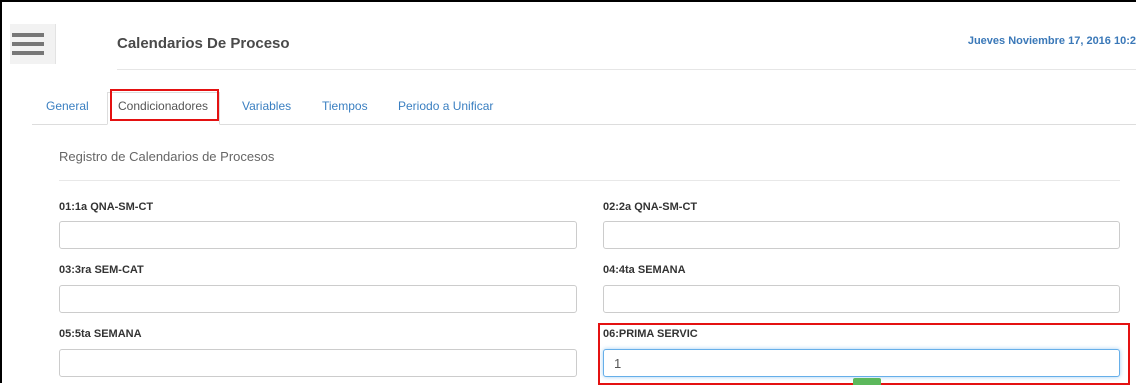 The width and height of the screenshot is (1136, 385). I want to click on hamburger-menu-icon, so click(33, 44).